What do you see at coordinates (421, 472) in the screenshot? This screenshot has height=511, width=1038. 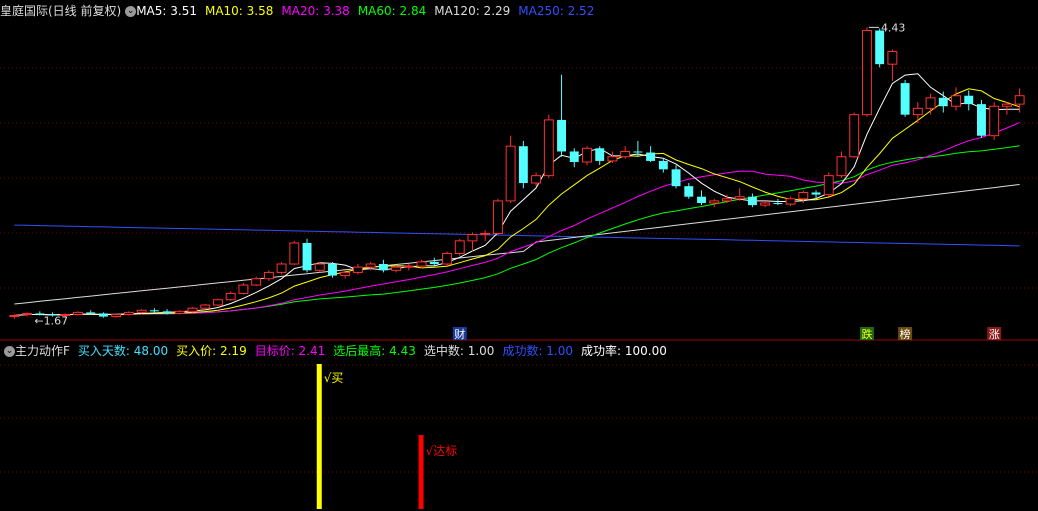 I see `target-signal-bar` at bounding box center [421, 472].